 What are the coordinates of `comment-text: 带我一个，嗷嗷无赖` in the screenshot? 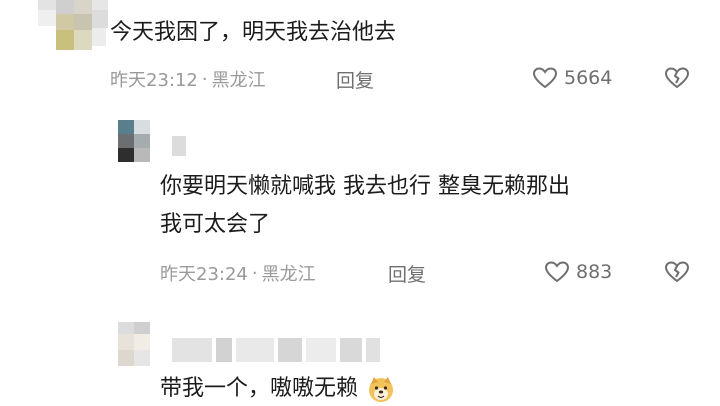 It's located at (277, 389).